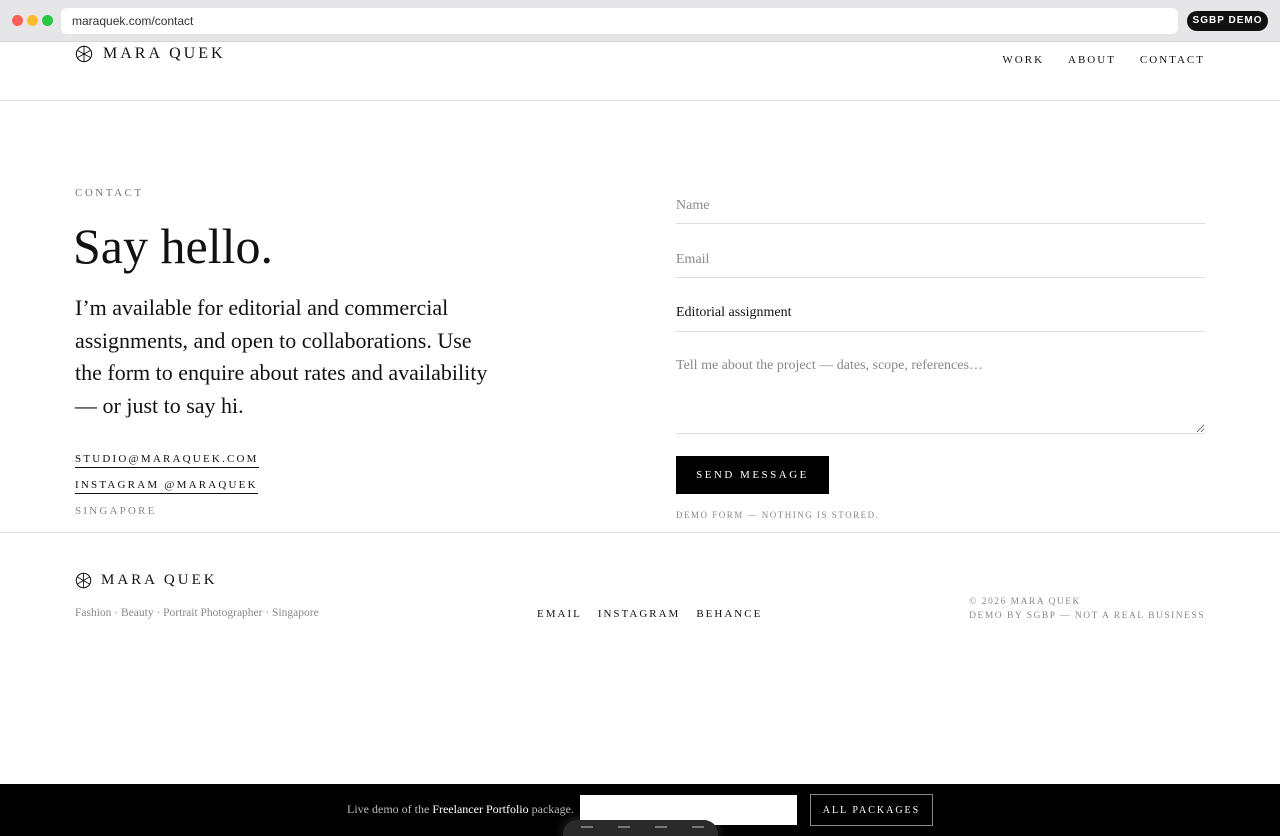 The image size is (1280, 836). What do you see at coordinates (551, 809) in the screenshot?
I see `demo-text-after: package.` at bounding box center [551, 809].